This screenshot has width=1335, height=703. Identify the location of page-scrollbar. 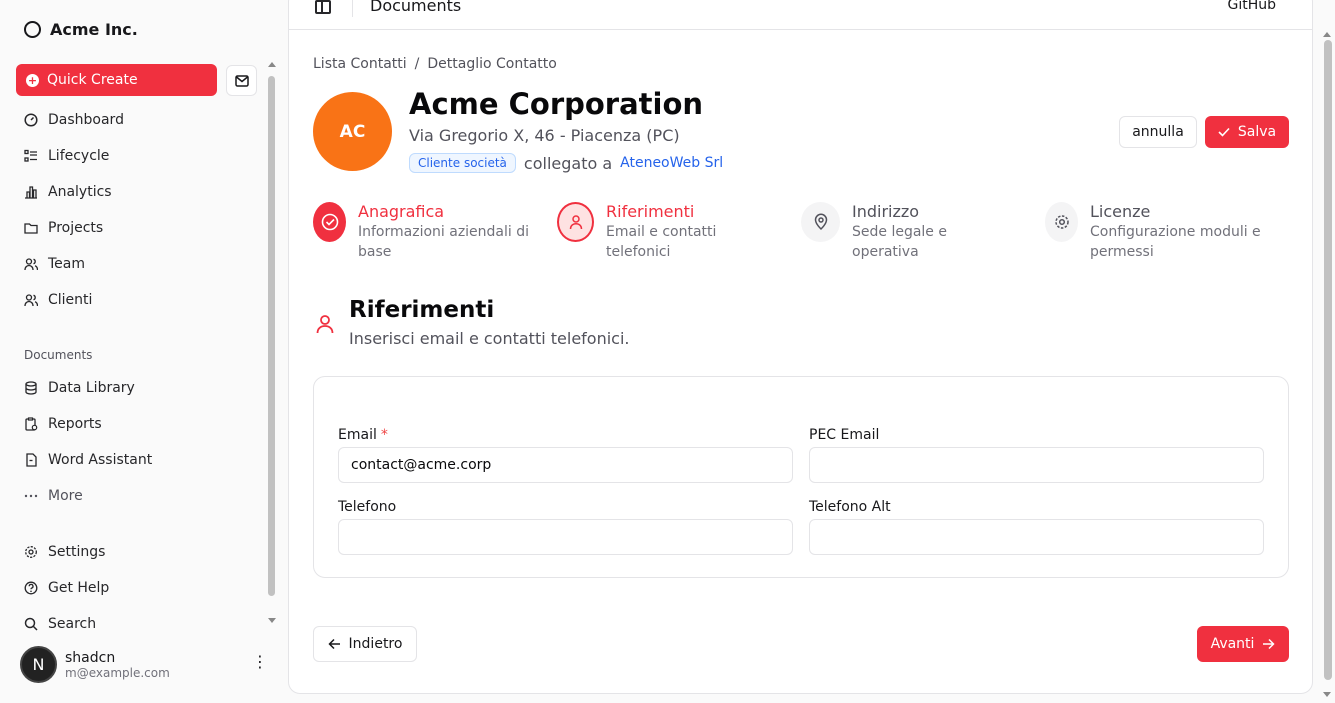
(1327, 367).